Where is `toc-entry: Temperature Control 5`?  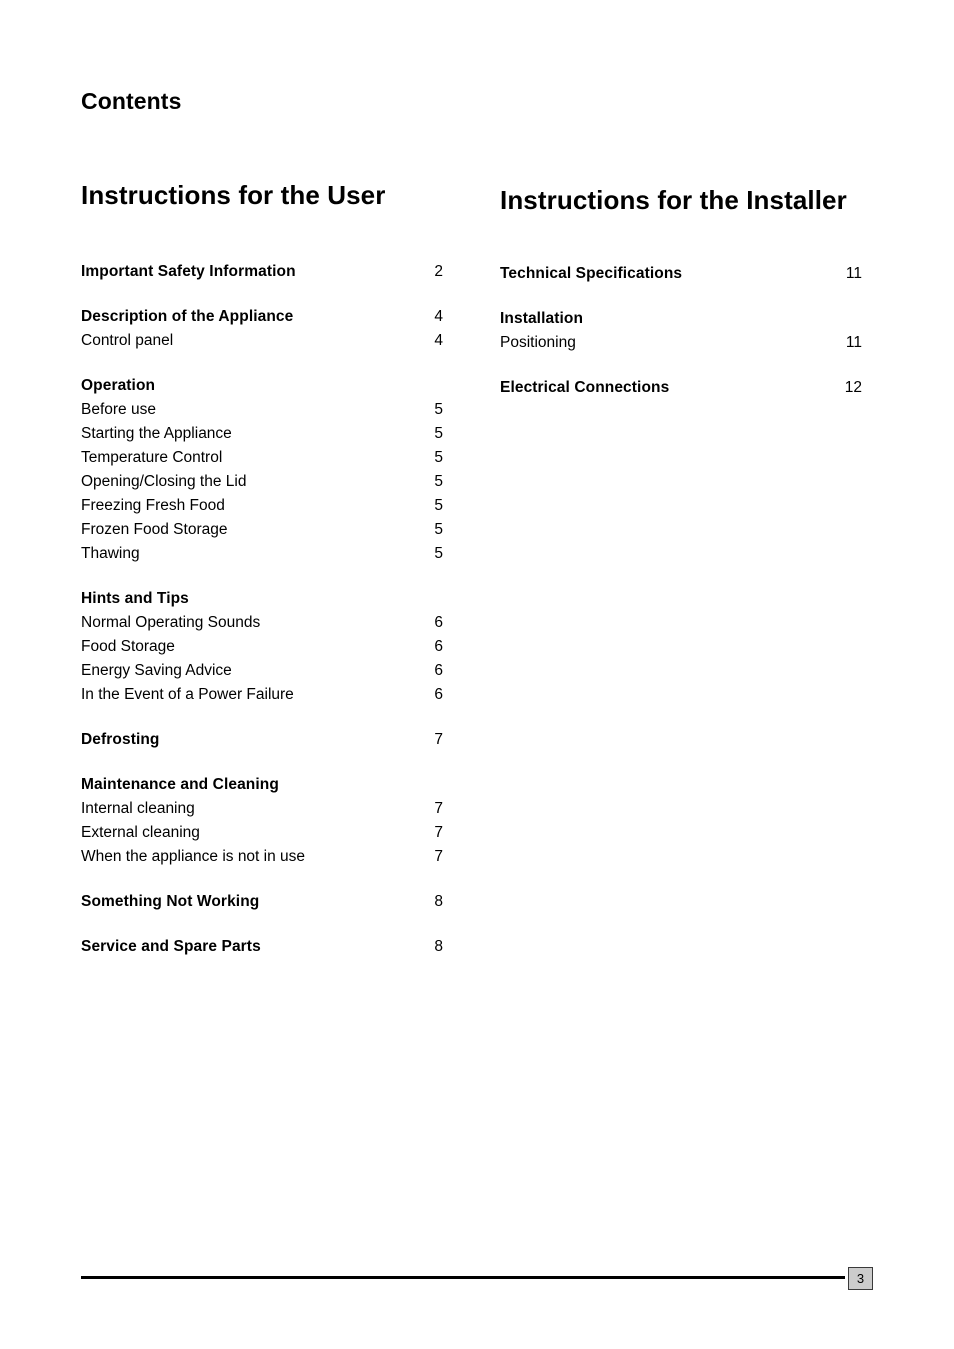 toc-entry: Temperature Control 5 is located at coordinates (262, 458).